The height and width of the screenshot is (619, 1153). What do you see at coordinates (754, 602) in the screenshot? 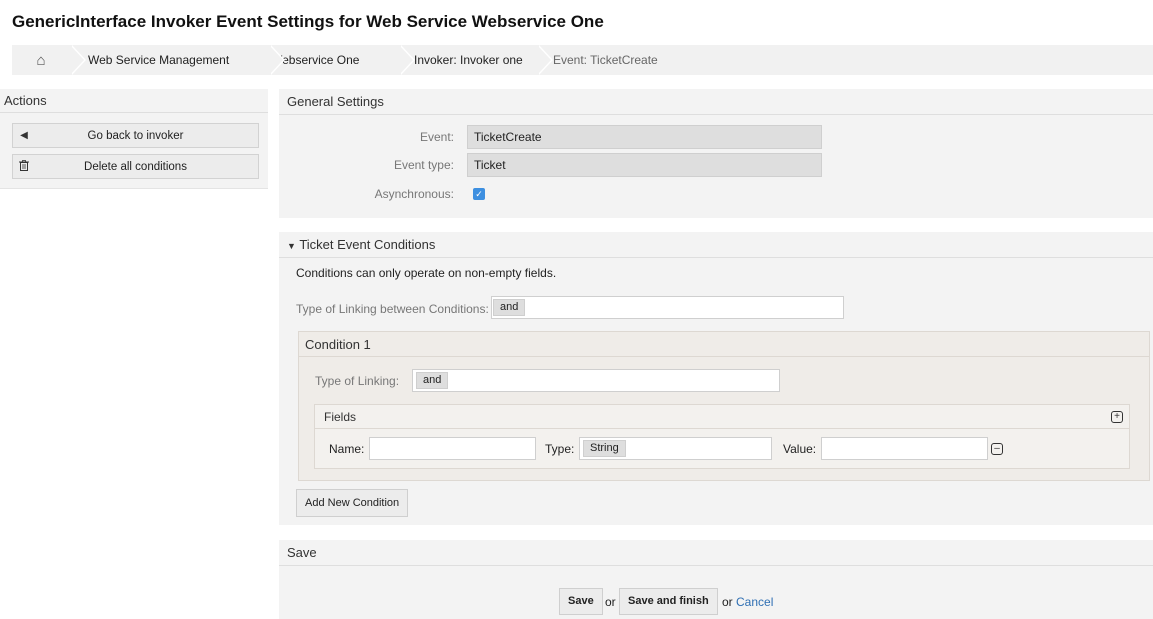
I see `cancel-link: Cancel` at bounding box center [754, 602].